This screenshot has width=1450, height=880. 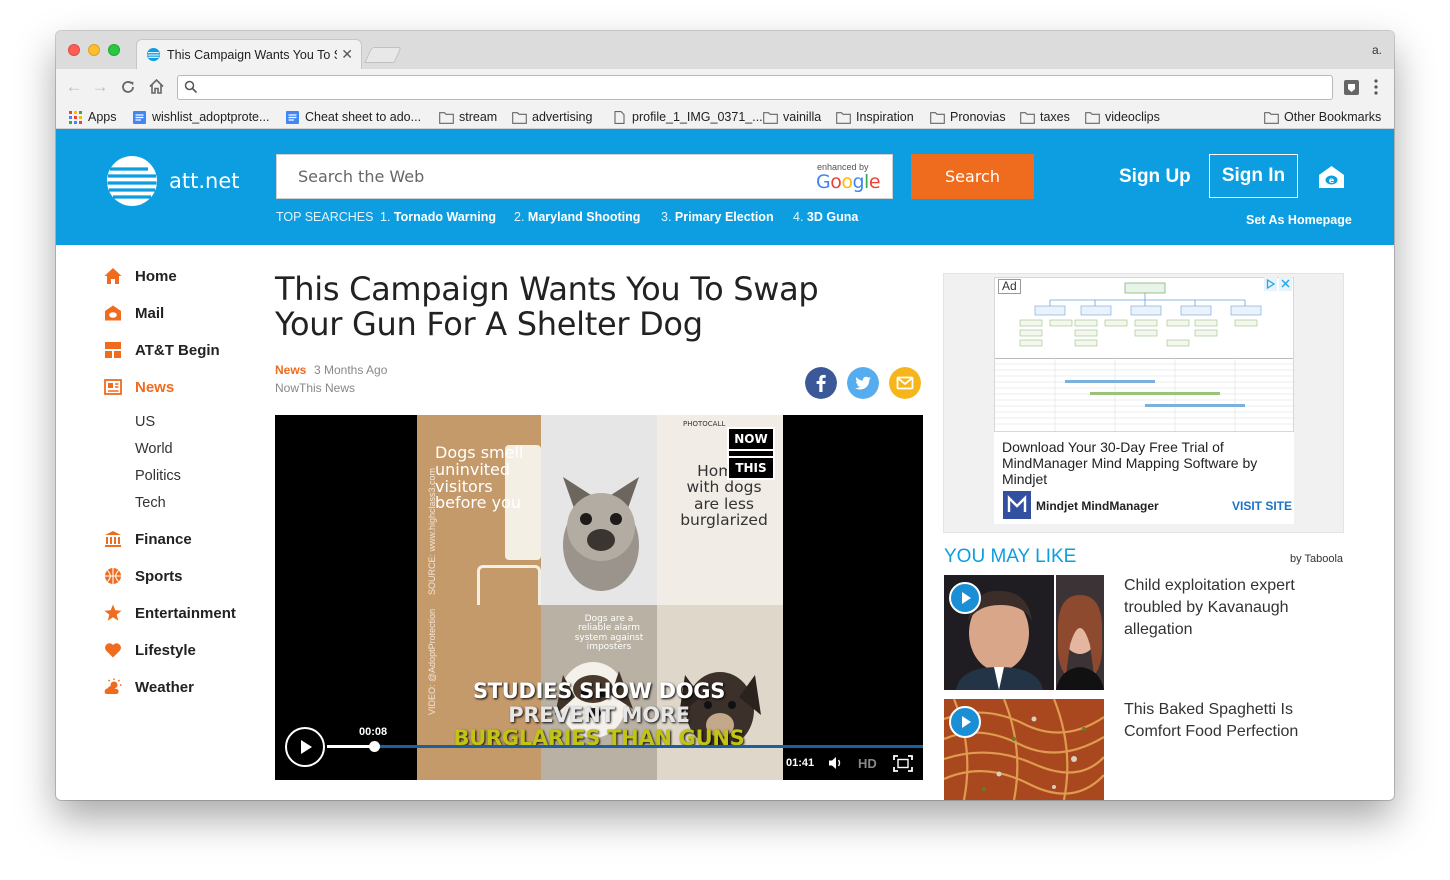 I want to click on nav-subitem-us: US, so click(x=145, y=422).